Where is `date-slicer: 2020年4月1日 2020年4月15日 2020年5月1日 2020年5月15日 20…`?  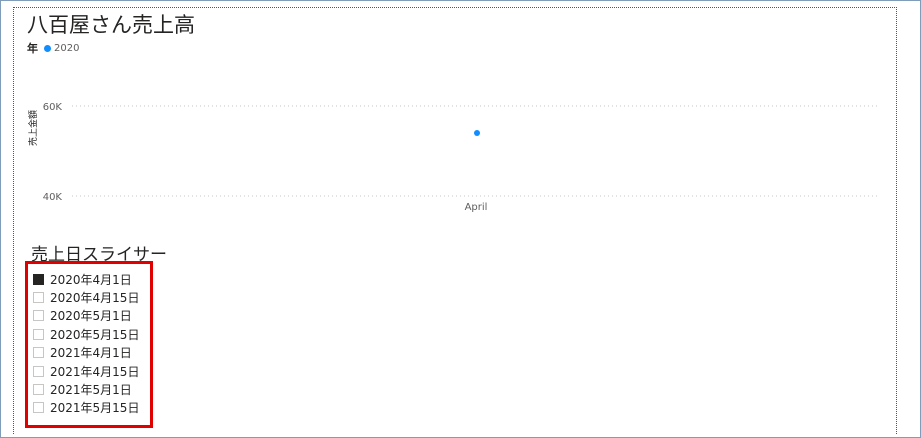
date-slicer: 2020年4月1日 2020年4月15日 2020年5月1日 2020年5月15日 20… is located at coordinates (89, 344).